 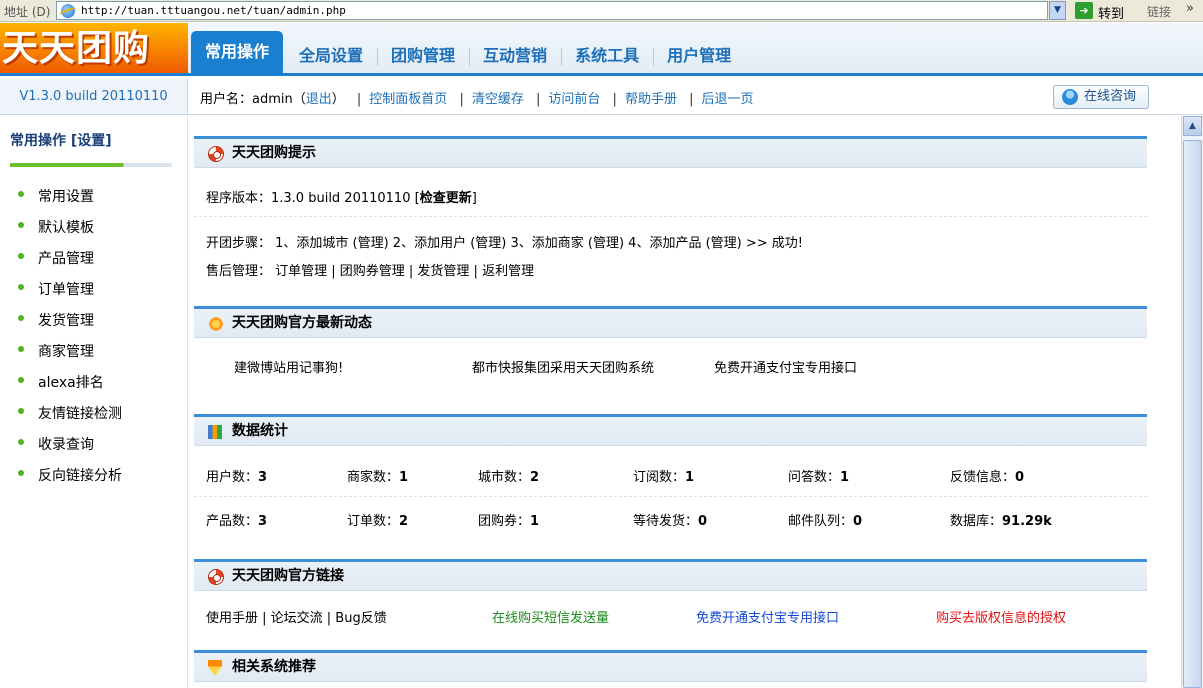 What do you see at coordinates (296, 616) in the screenshot?
I see `manual-forum-bug-links: 使用手册 | 论坛交流 | Bug反馈` at bounding box center [296, 616].